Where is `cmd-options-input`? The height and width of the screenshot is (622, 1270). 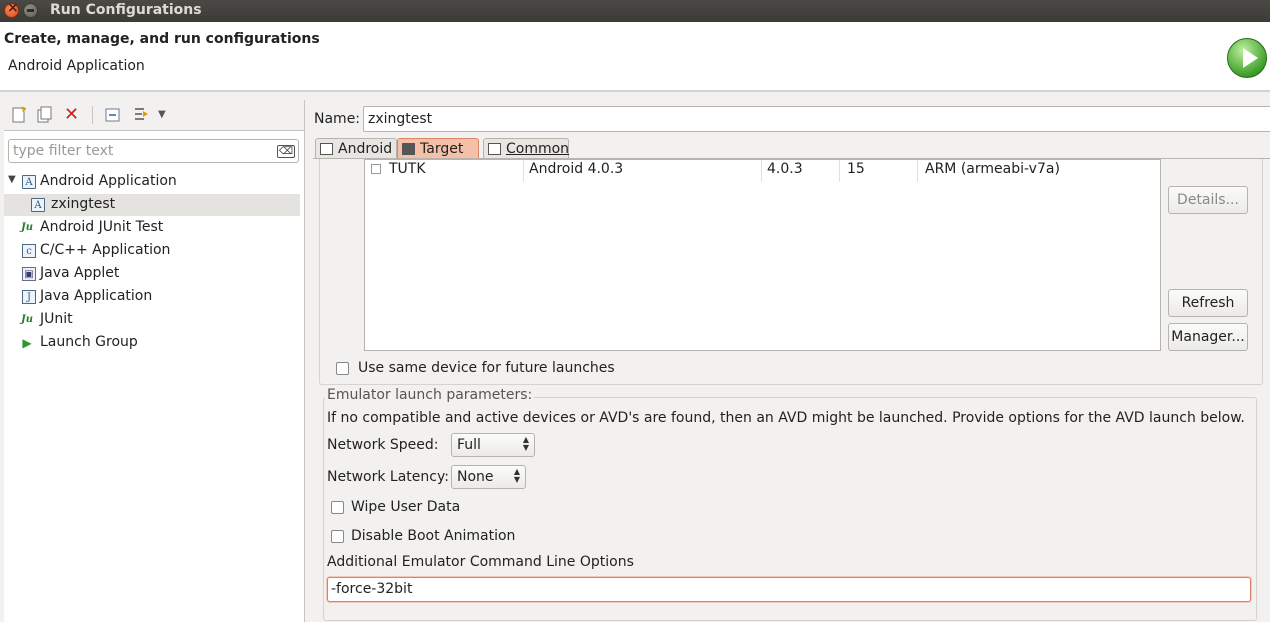
cmd-options-input is located at coordinates (781, 589).